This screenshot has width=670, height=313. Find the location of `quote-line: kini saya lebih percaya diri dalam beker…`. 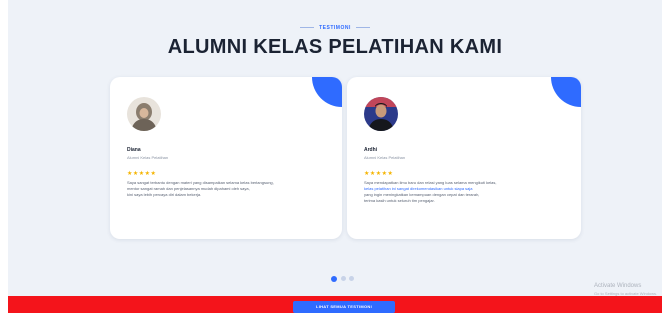

quote-line: kini saya lebih percaya diri dalam beker… is located at coordinates (164, 194).